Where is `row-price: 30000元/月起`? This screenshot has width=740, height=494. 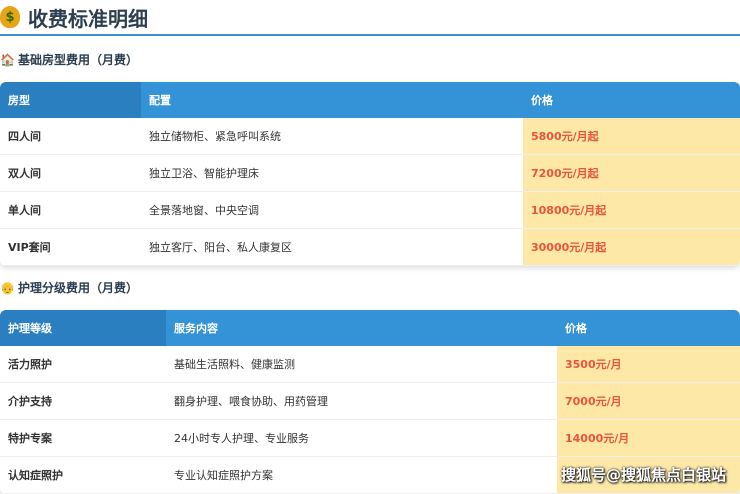
row-price: 30000元/月起 is located at coordinates (631, 247).